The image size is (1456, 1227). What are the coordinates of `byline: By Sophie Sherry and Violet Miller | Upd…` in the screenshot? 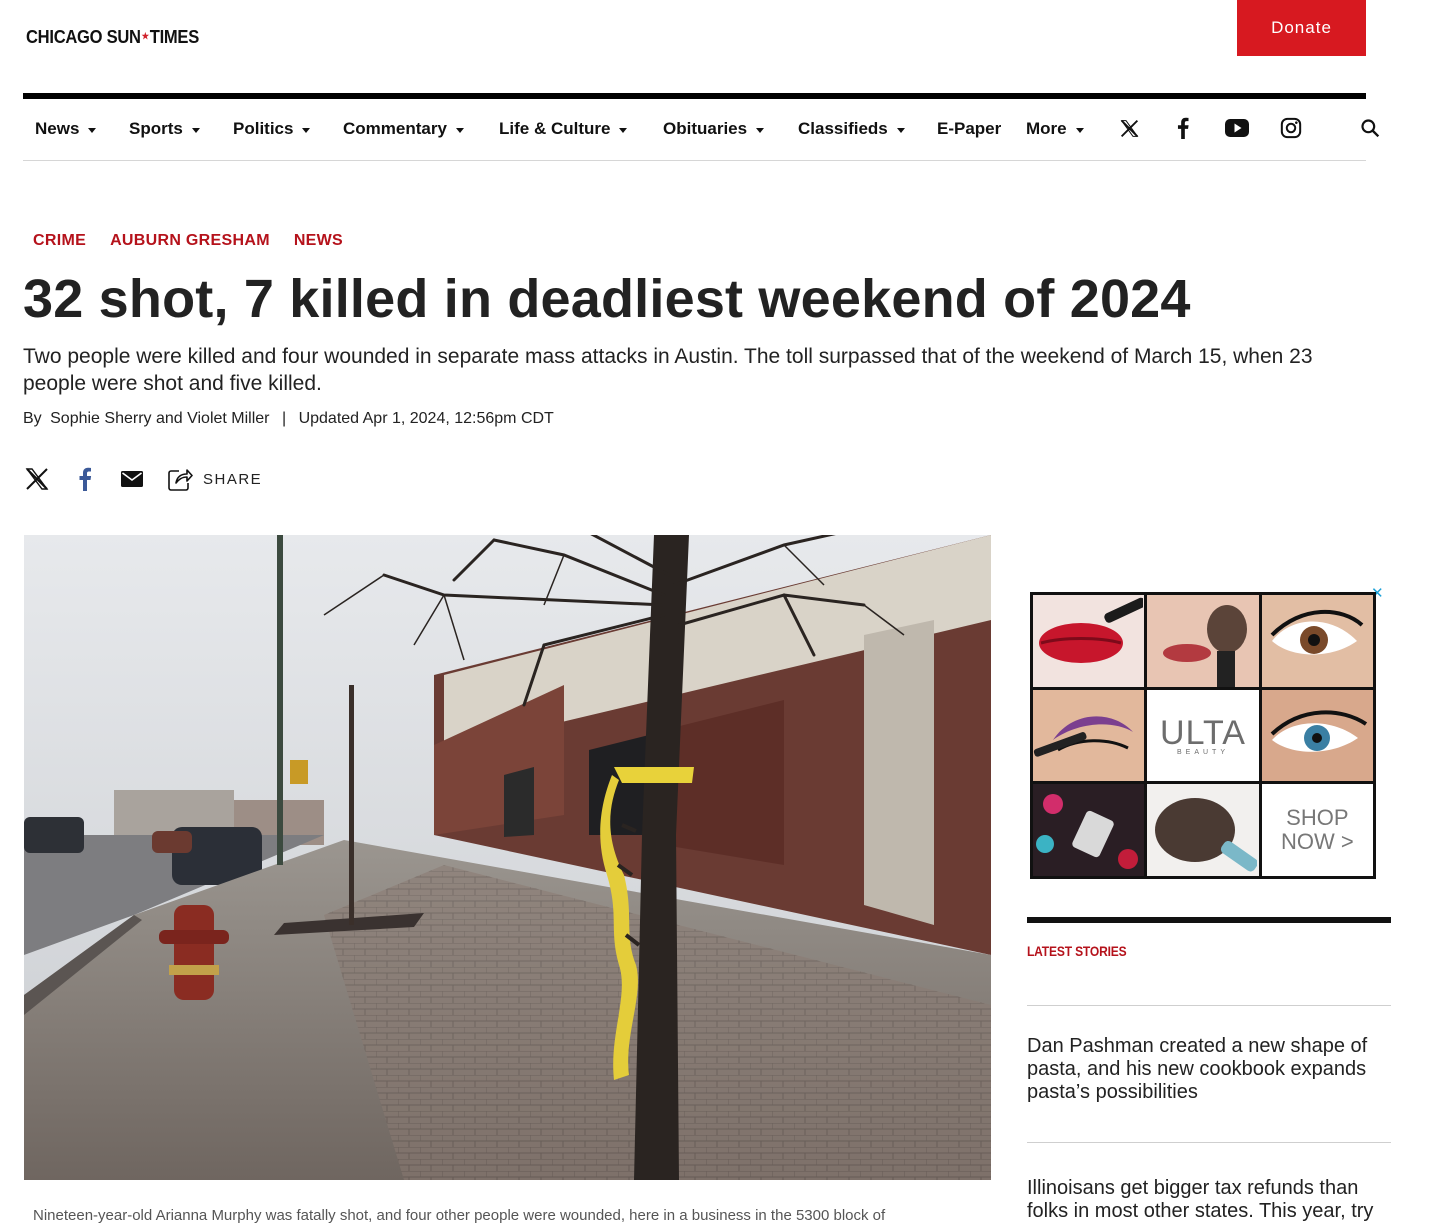 It's located at (288, 419).